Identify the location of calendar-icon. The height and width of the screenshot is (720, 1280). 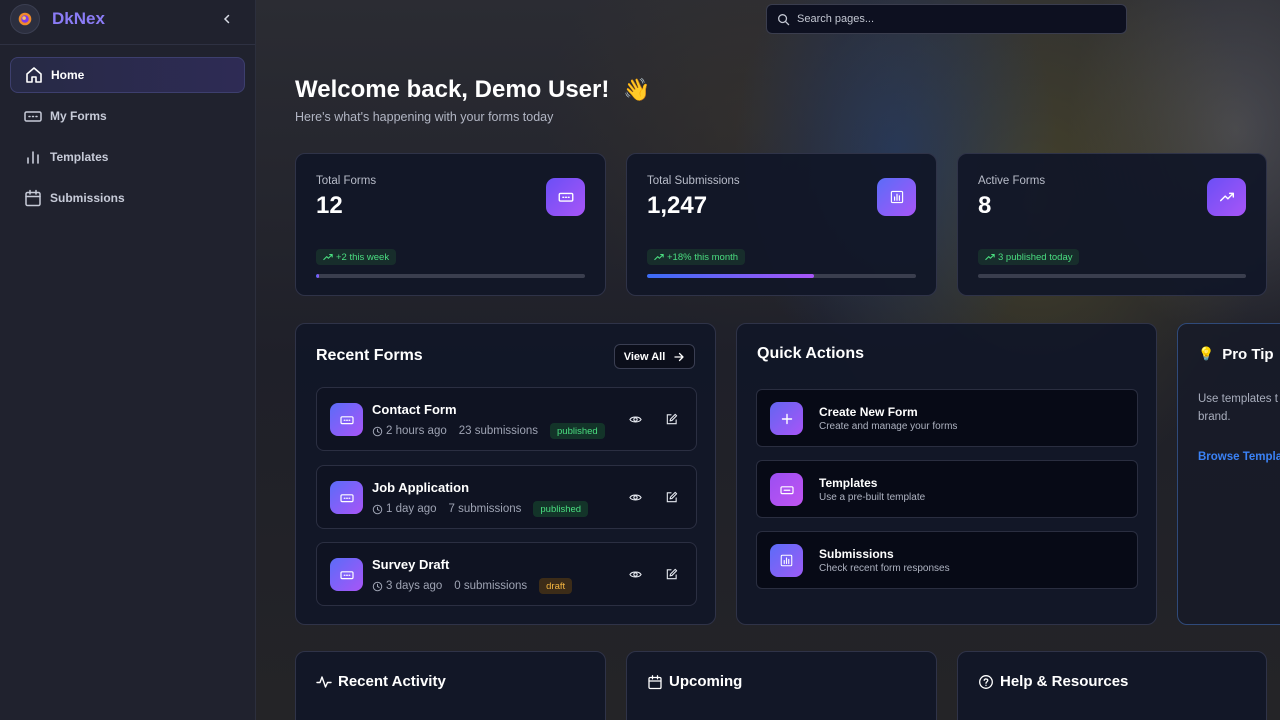
(655, 681).